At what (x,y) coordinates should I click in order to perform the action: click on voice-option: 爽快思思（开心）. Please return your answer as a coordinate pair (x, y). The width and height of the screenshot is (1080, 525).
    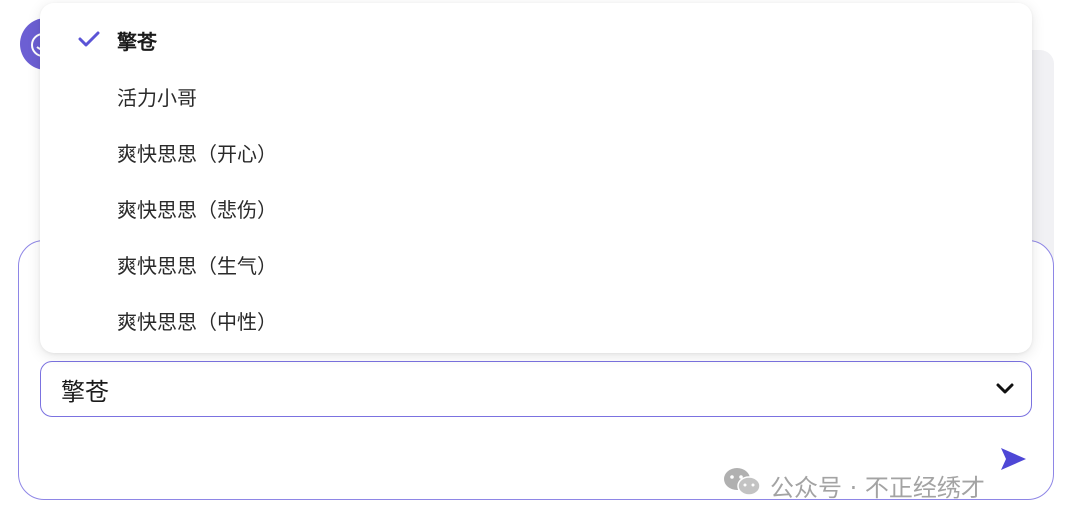
    Looking at the image, I should click on (536, 152).